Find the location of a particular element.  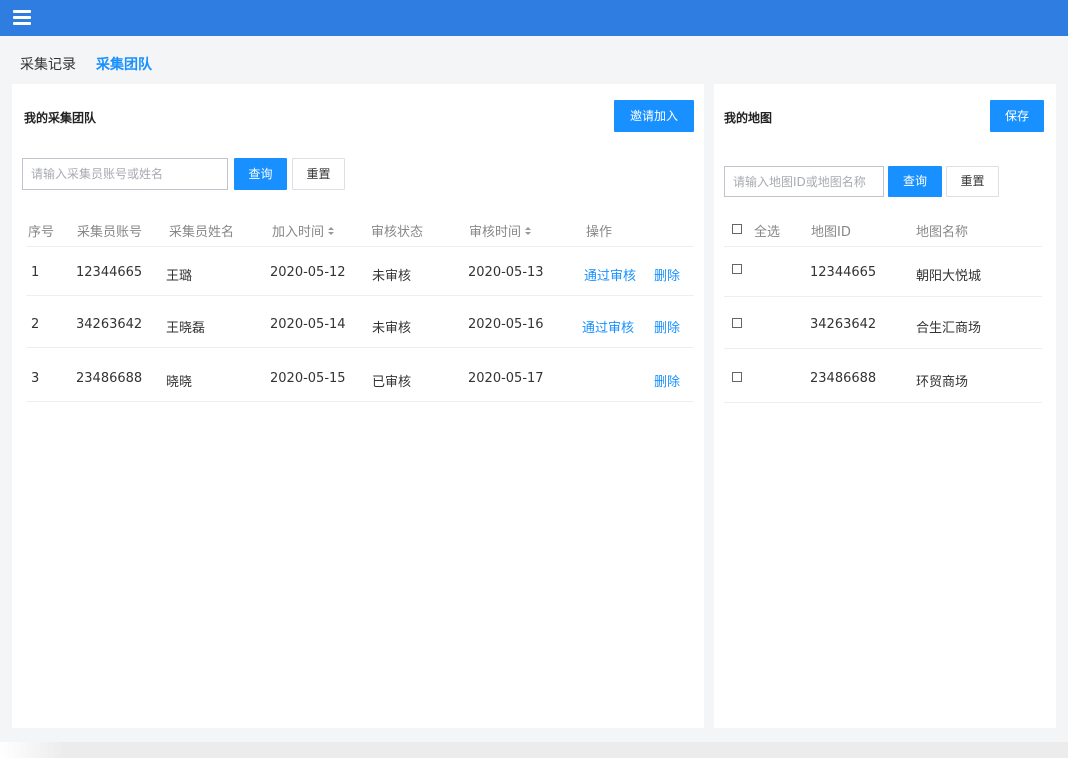

cell-map-id: 34263642 is located at coordinates (843, 324).